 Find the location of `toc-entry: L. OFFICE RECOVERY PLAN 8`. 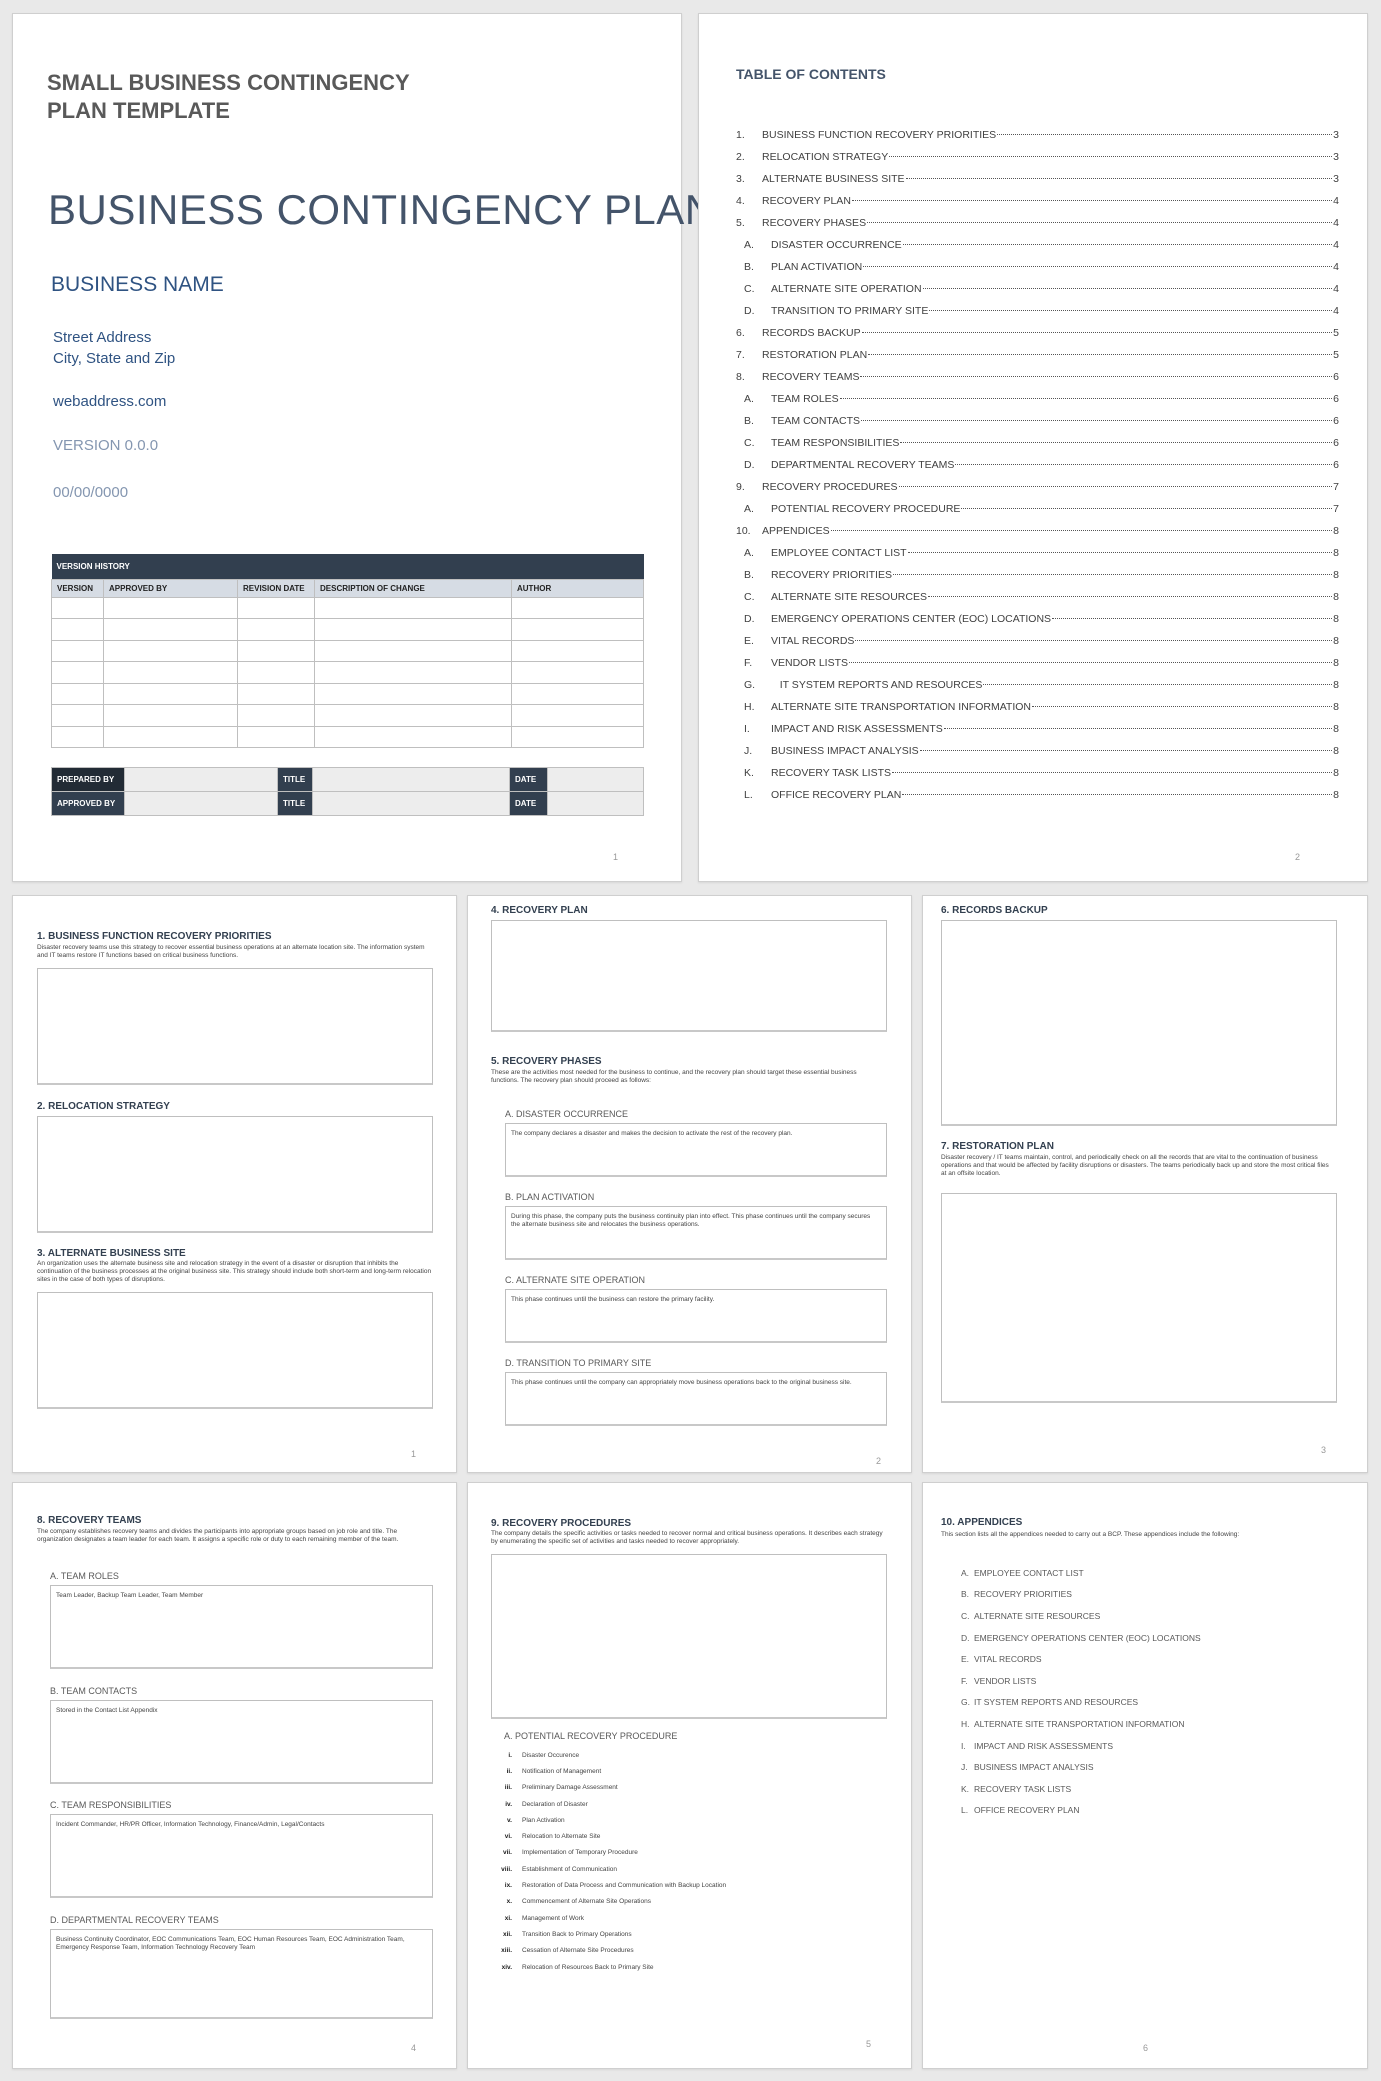

toc-entry: L. OFFICE RECOVERY PLAN 8 is located at coordinates (1037, 800).